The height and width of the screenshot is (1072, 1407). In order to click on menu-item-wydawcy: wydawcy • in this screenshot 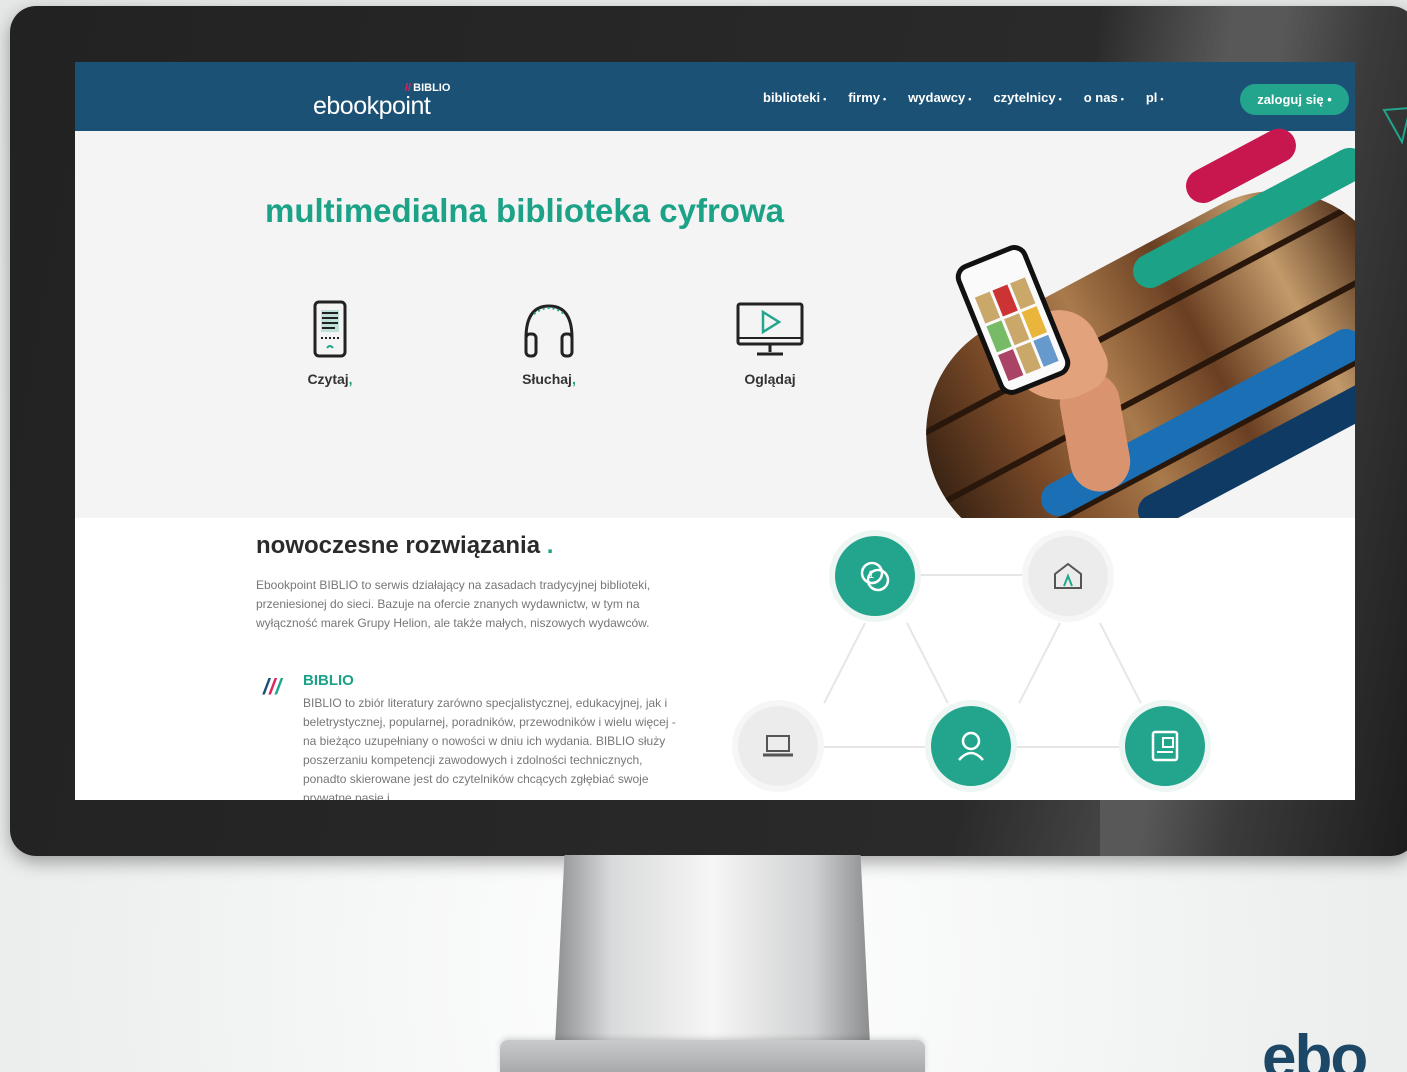, I will do `click(939, 97)`.